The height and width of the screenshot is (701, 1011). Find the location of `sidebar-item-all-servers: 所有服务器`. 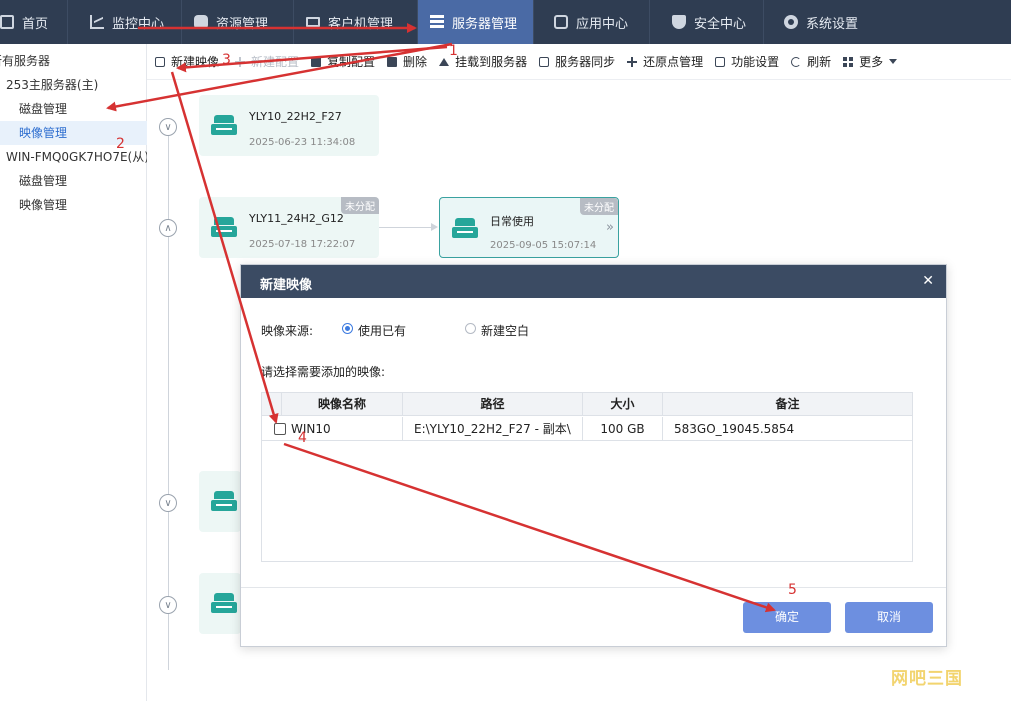

sidebar-item-all-servers: 所有服务器 is located at coordinates (68, 61).